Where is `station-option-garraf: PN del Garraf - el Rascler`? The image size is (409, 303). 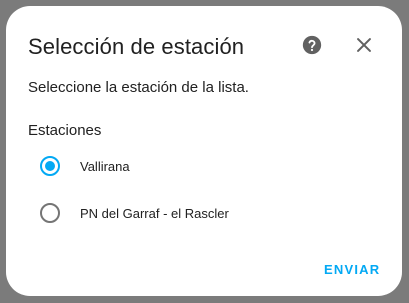 station-option-garraf: PN del Garraf - el Rascler is located at coordinates (134, 213).